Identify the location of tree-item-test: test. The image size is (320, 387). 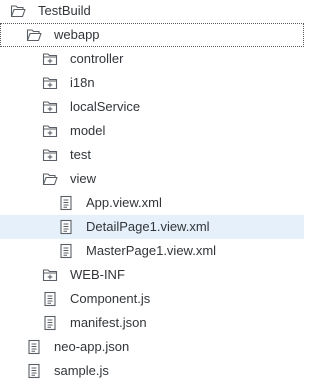
(152, 155).